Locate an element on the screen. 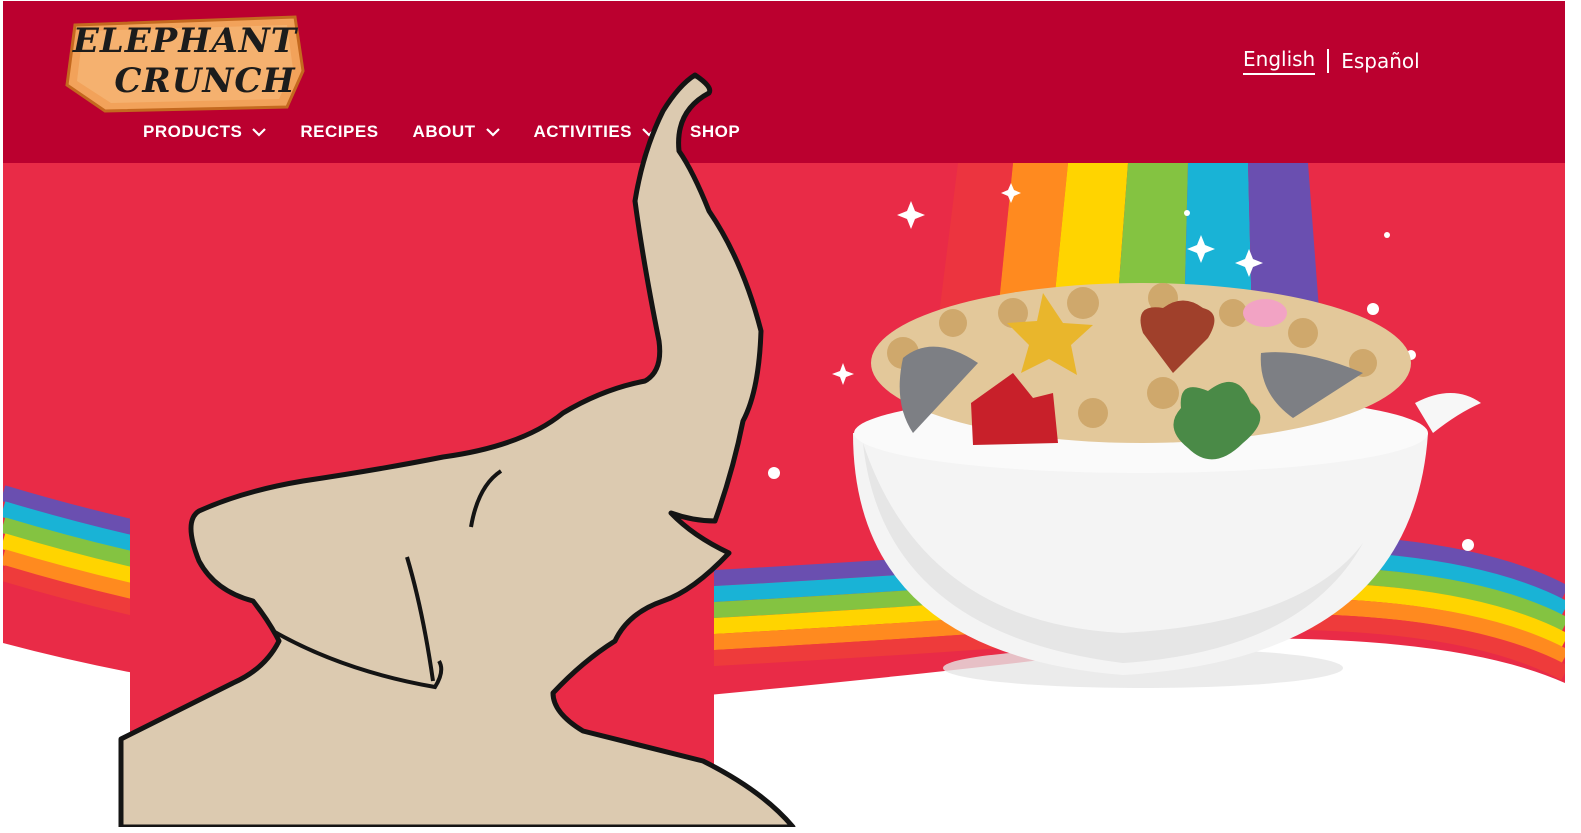 The image size is (1581, 833). nav-item-recipes: RECIPES is located at coordinates (339, 132).